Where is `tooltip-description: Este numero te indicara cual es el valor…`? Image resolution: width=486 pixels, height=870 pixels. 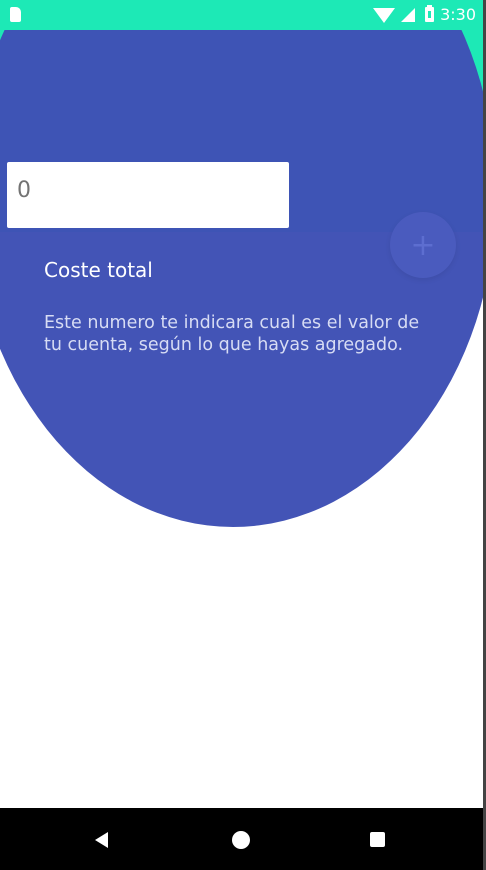
tooltip-description: Este numero te indicara cual es el valor… is located at coordinates (232, 334).